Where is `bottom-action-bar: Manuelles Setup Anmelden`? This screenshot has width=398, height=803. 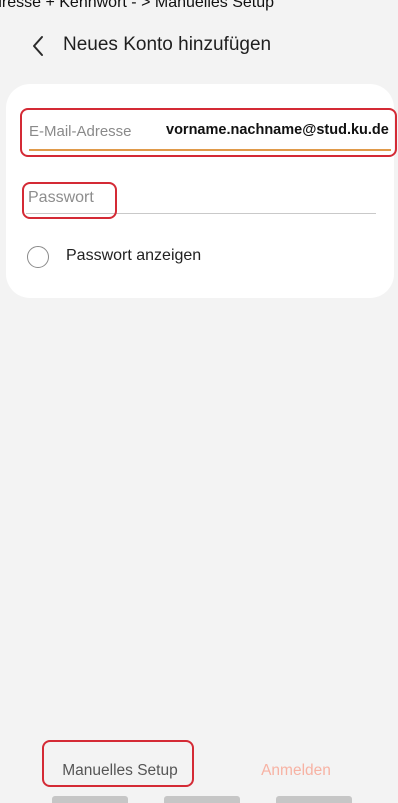 bottom-action-bar: Manuelles Setup Anmelden is located at coordinates (199, 772).